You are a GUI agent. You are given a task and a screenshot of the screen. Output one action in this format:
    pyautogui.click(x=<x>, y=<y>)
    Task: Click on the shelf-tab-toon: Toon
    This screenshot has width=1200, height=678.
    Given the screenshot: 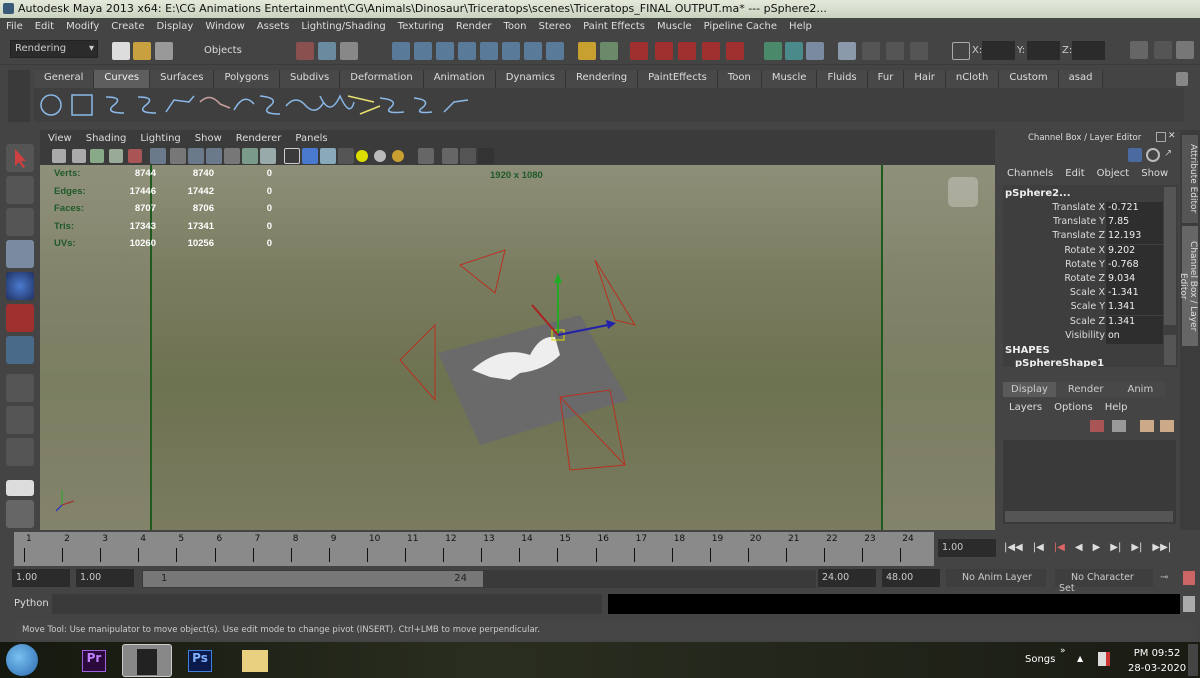 What is the action you would take?
    pyautogui.click(x=739, y=79)
    